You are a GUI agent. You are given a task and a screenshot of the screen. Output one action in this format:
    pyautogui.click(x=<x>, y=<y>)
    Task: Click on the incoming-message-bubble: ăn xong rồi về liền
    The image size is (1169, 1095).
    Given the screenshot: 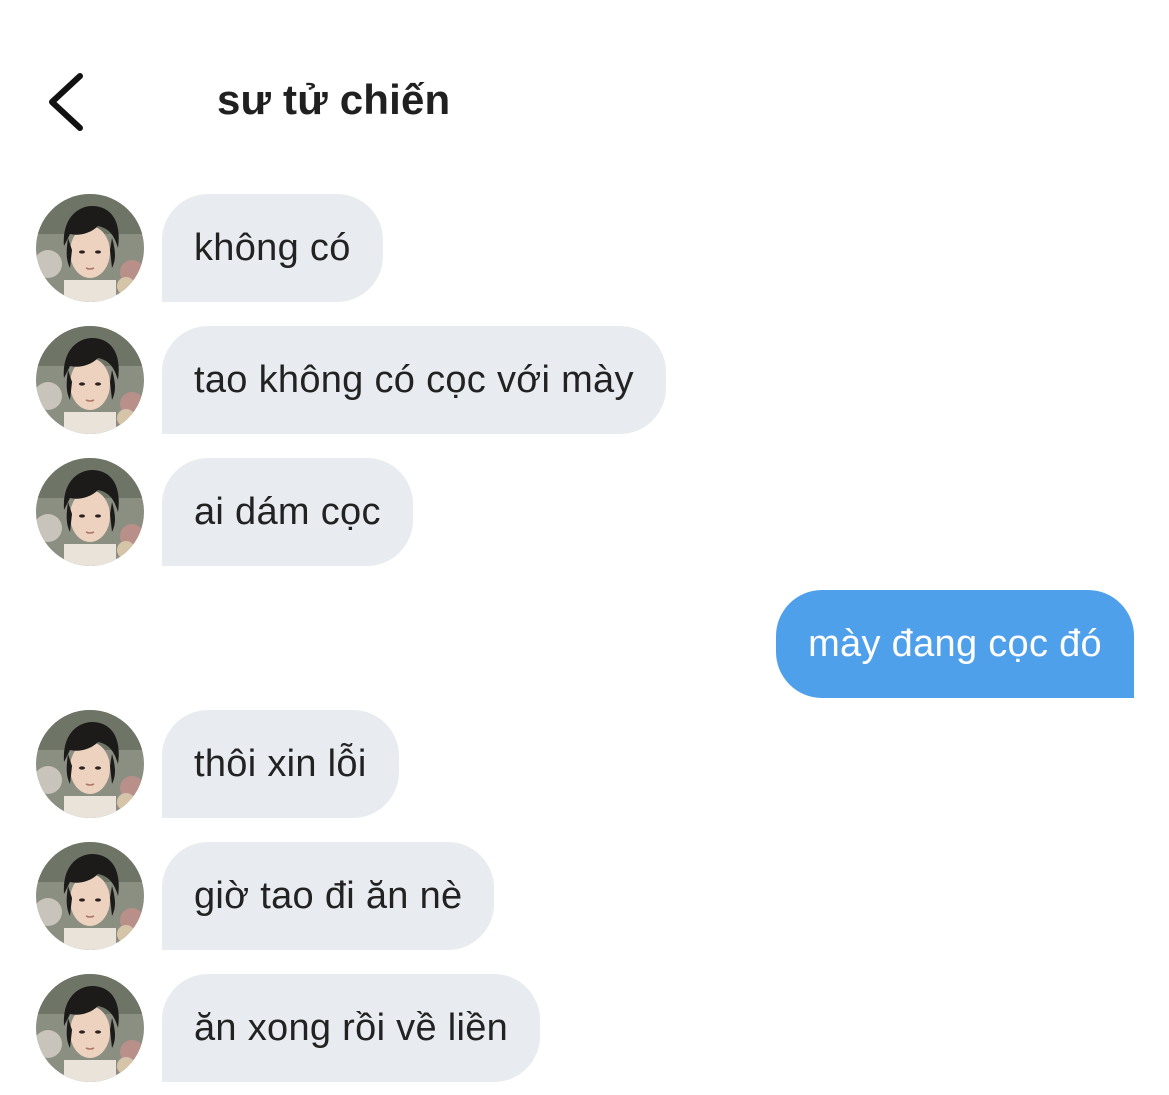 What is the action you would take?
    pyautogui.click(x=351, y=1028)
    